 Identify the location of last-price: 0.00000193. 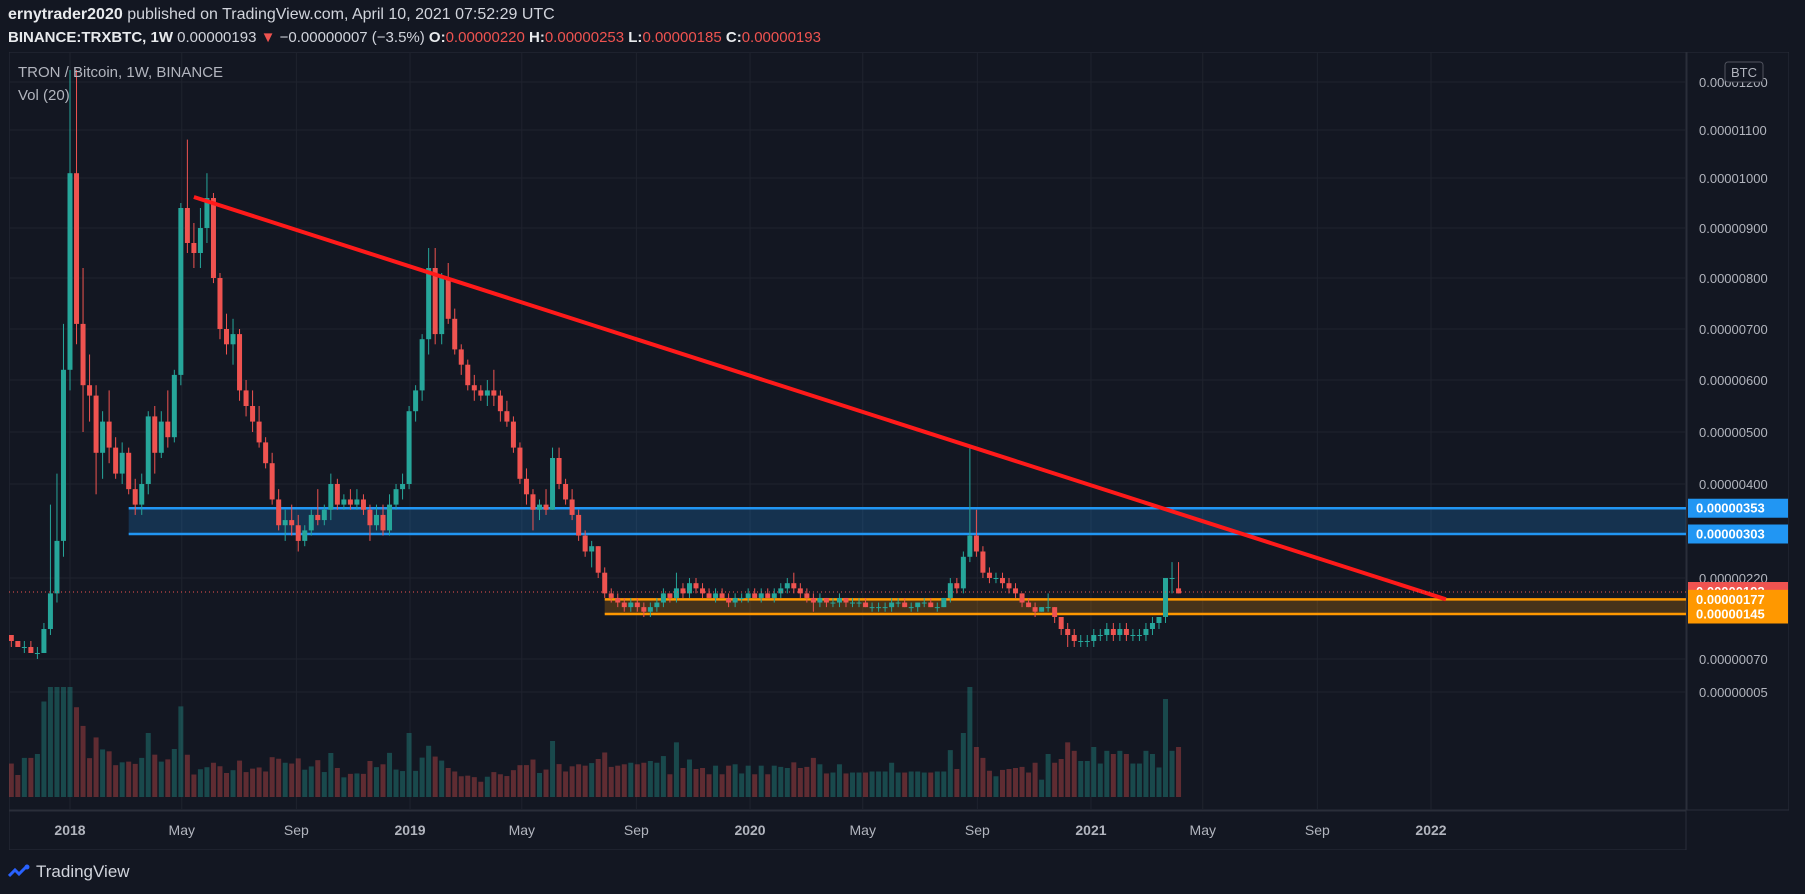
(217, 37).